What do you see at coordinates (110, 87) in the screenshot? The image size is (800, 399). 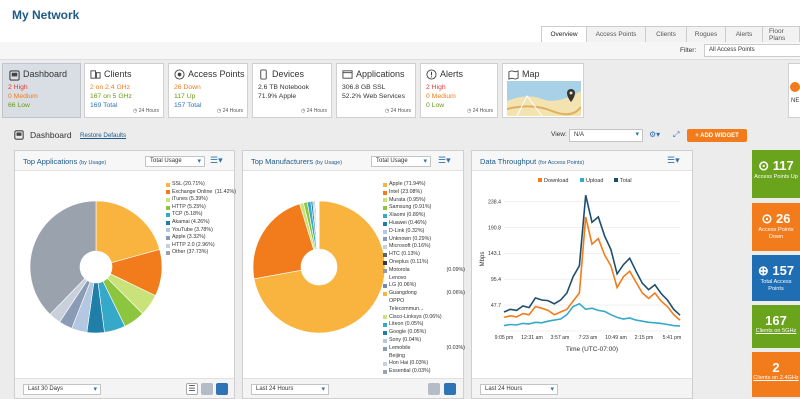 I see `clients-24ghz: 2 on 2.4 GHz` at bounding box center [110, 87].